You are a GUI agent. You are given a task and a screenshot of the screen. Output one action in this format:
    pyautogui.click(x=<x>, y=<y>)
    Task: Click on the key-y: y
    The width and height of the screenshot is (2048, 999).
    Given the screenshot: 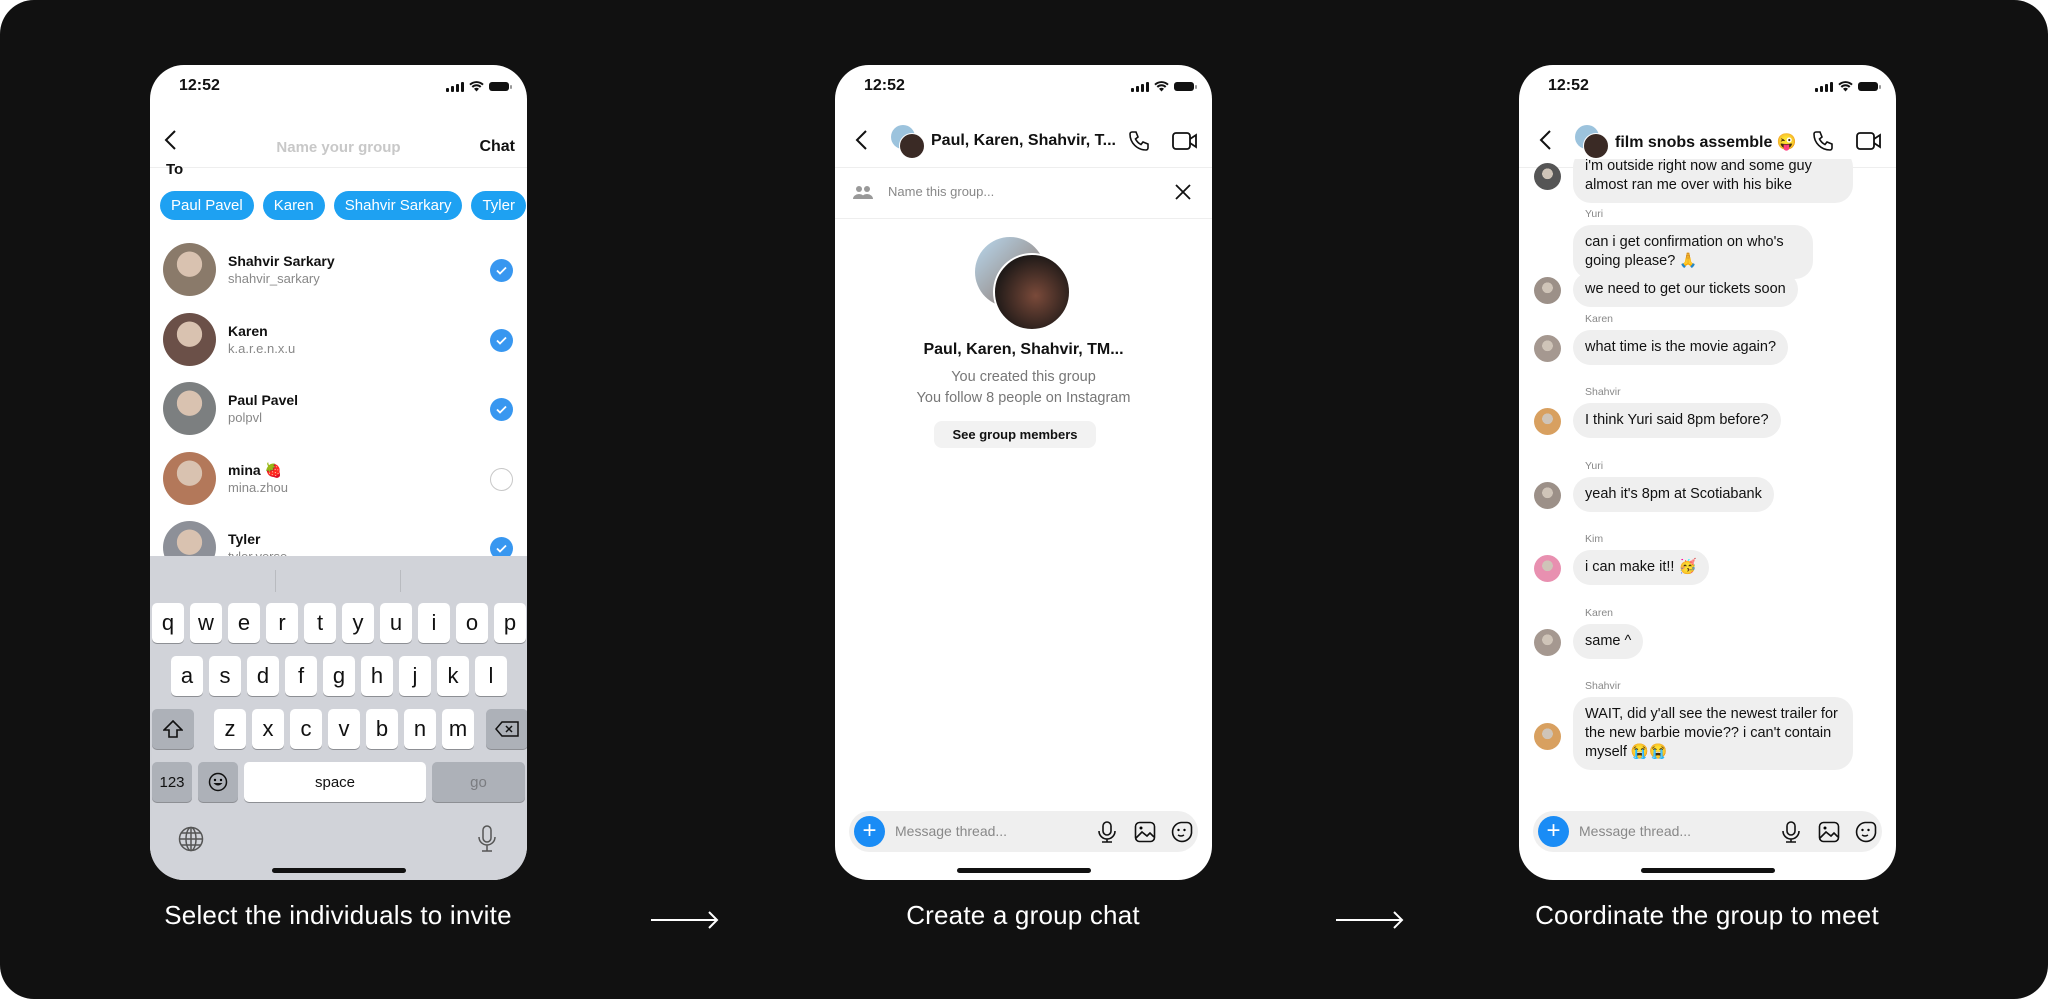 What is the action you would take?
    pyautogui.click(x=358, y=623)
    